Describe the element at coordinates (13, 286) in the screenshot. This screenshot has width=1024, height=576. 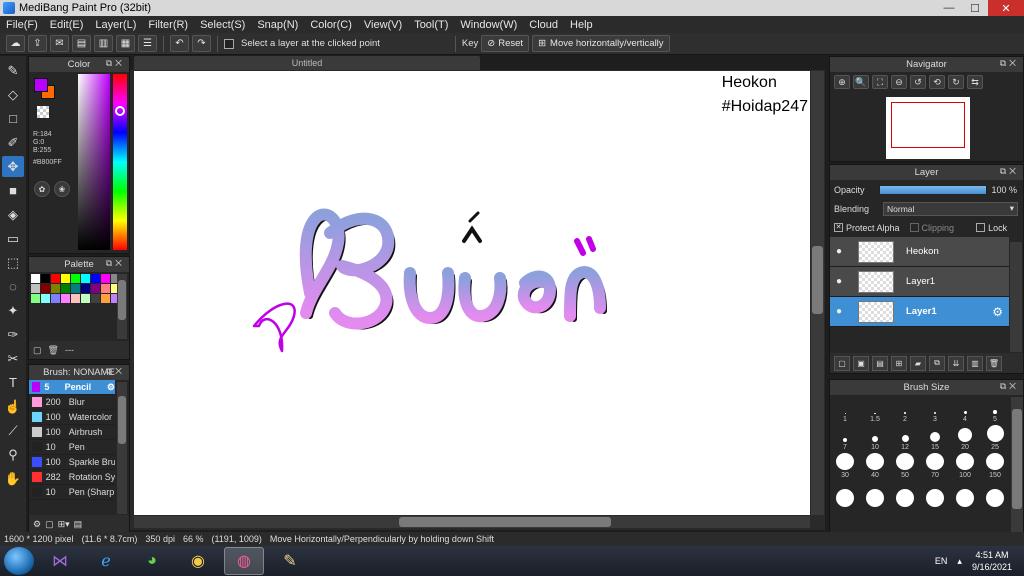
I see `lasso-tool-icon: ◌` at that location.